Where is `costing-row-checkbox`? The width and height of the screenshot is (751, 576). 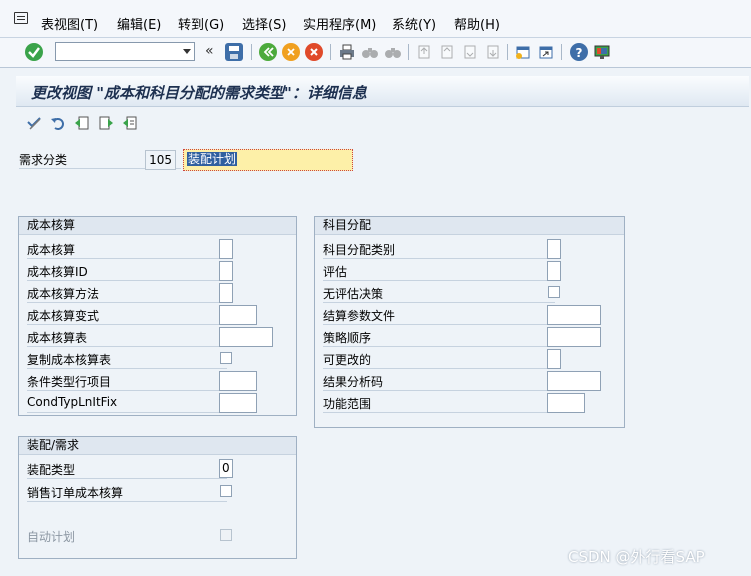
costing-row-checkbox is located at coordinates (226, 358).